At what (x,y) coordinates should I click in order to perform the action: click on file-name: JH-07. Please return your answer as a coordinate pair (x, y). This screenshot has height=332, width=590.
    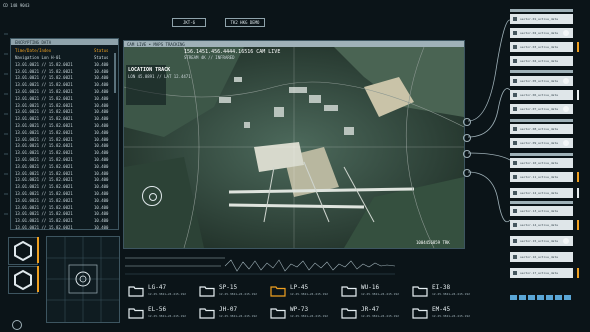
    Looking at the image, I should click on (228, 309).